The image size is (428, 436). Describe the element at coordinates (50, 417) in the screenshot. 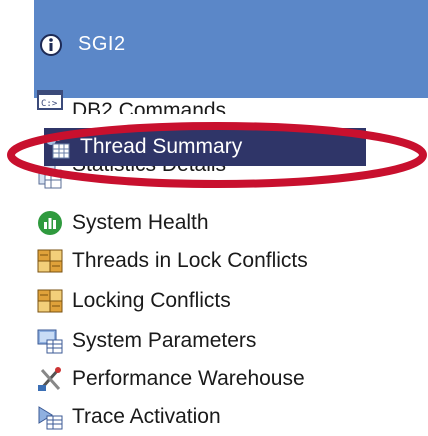

I see `trace-activation-icon` at that location.